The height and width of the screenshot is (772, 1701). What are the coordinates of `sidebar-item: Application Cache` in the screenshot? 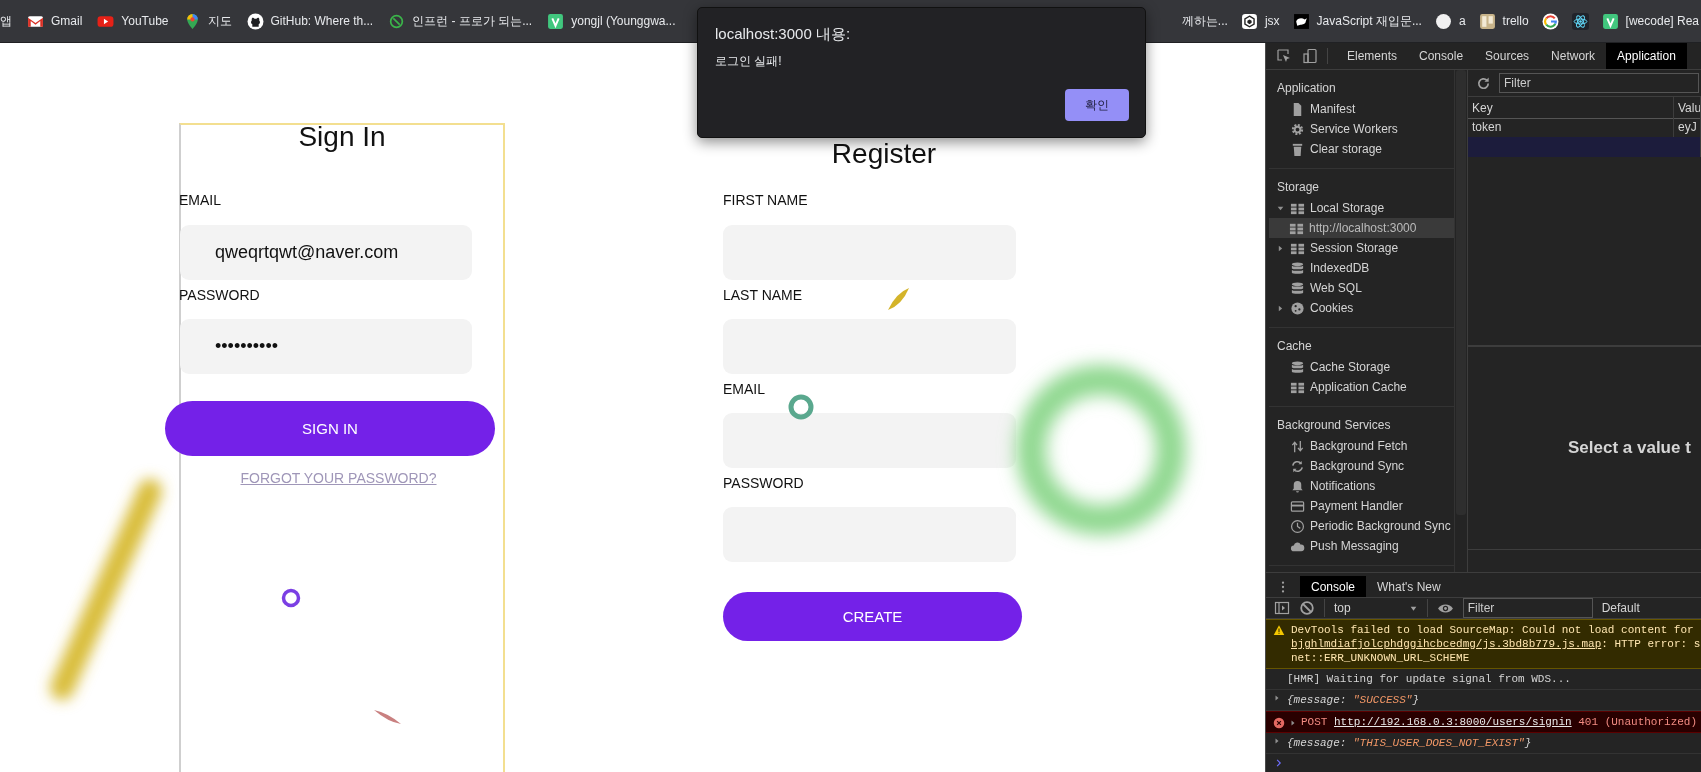 It's located at (1361, 387).